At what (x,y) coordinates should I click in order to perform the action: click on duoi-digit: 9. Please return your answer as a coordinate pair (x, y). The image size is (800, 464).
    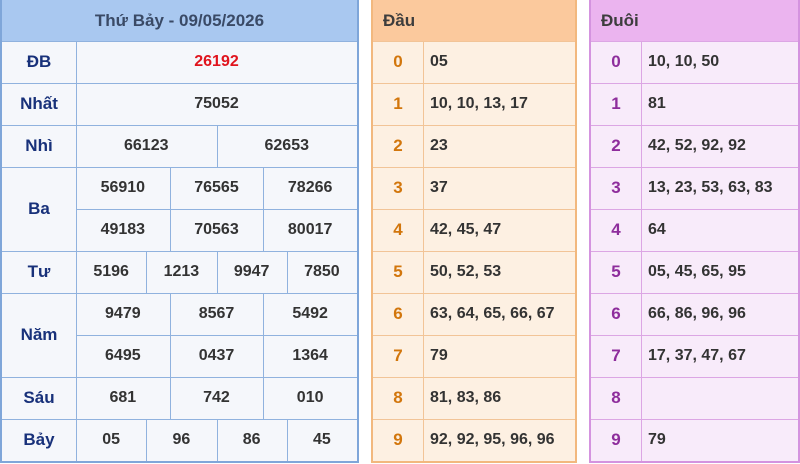
    Looking at the image, I should click on (616, 439).